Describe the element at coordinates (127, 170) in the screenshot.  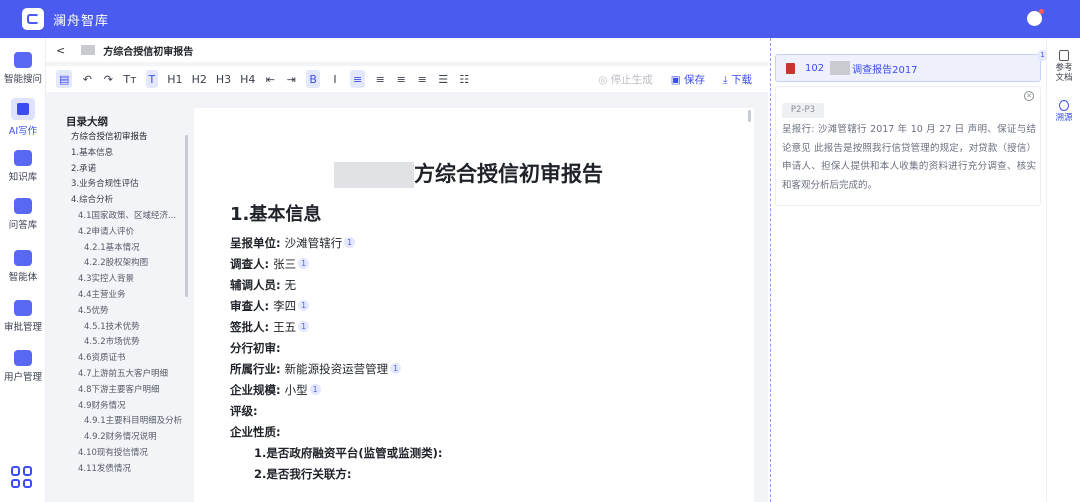
I see `outline-item: 2.承诺` at that location.